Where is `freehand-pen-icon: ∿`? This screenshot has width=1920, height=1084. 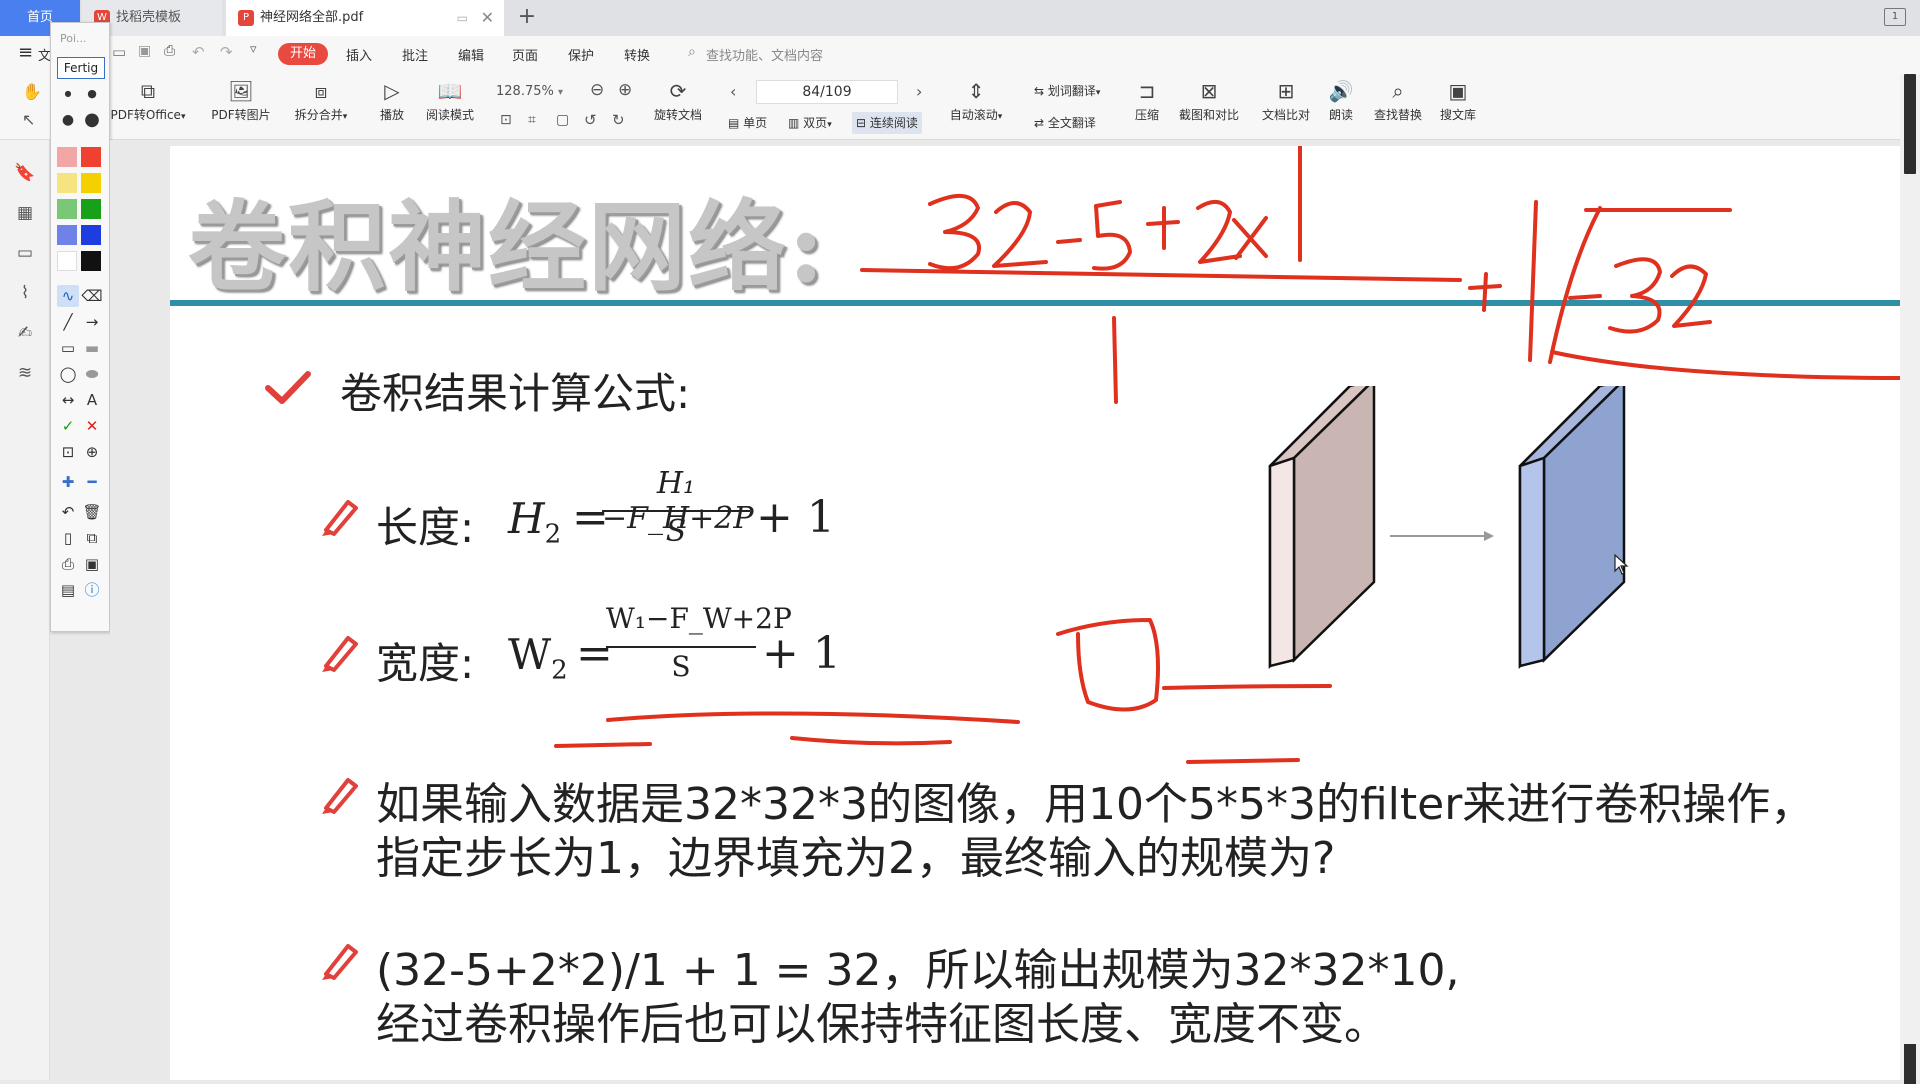 freehand-pen-icon: ∿ is located at coordinates (68, 296).